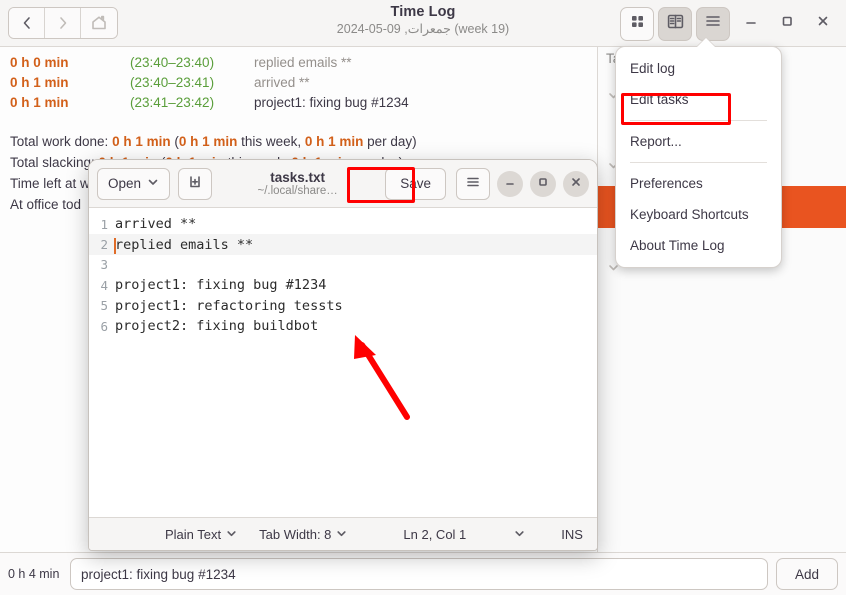 The image size is (846, 595). Describe the element at coordinates (39, 62) in the screenshot. I see `entry-duration: 0 h 0 min` at that location.